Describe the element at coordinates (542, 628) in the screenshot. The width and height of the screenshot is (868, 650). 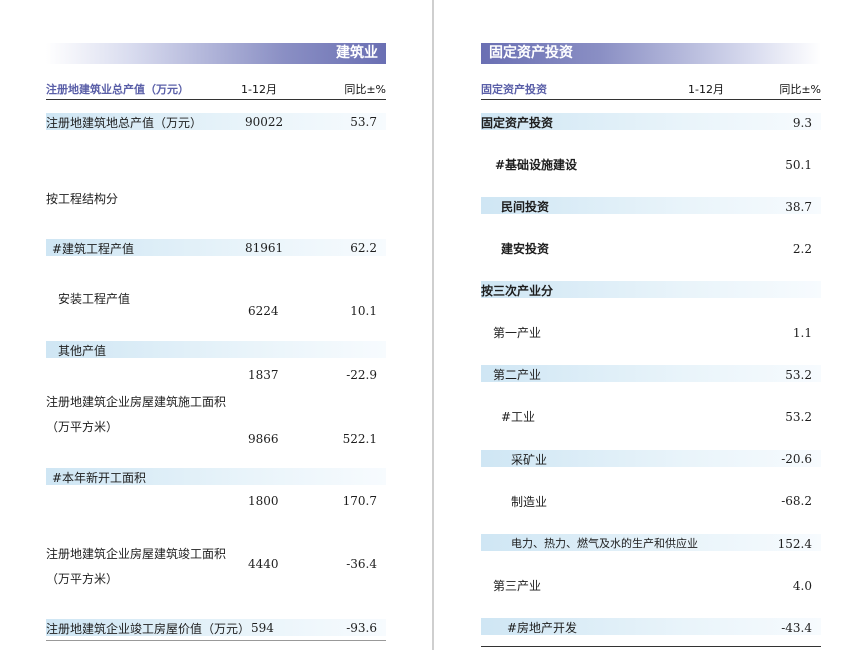
I see `row-label: #房地产开发` at that location.